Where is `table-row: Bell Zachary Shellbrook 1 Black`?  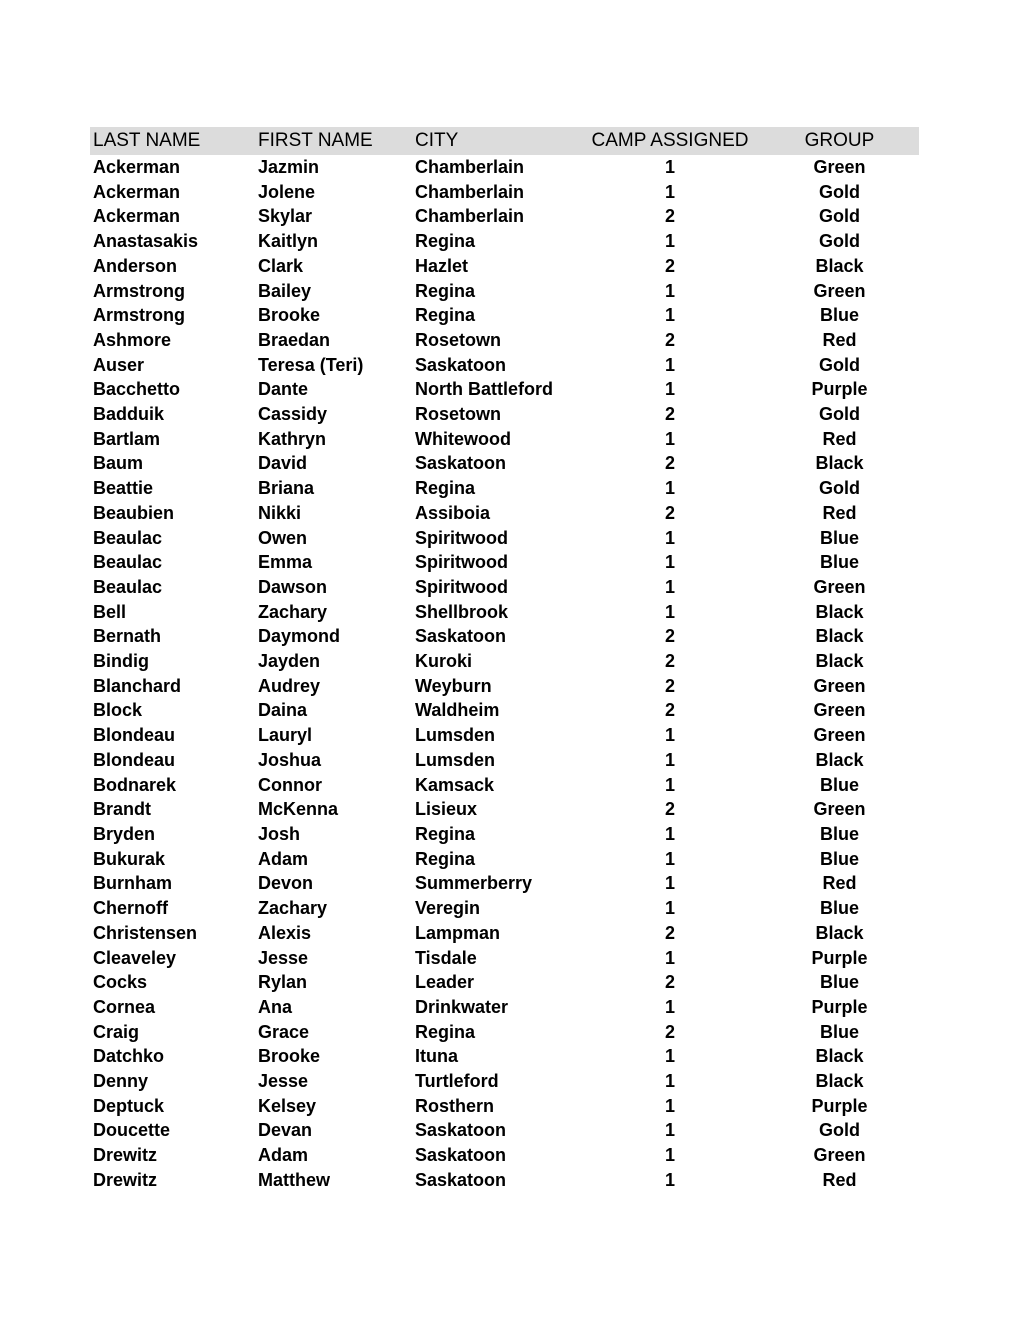 table-row: Bell Zachary Shellbrook 1 Black is located at coordinates (504, 612).